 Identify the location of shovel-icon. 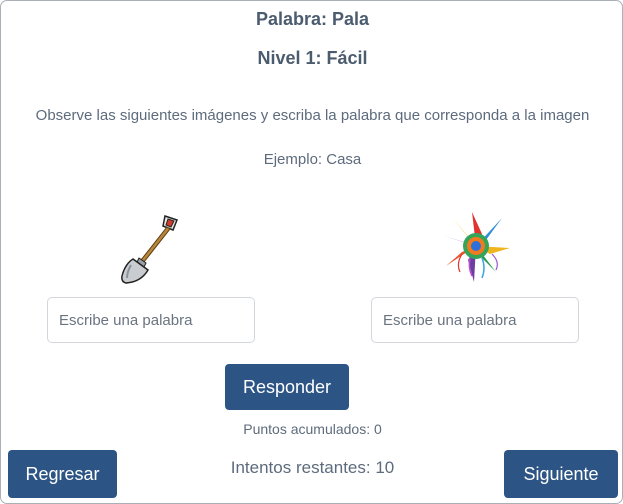
(151, 250).